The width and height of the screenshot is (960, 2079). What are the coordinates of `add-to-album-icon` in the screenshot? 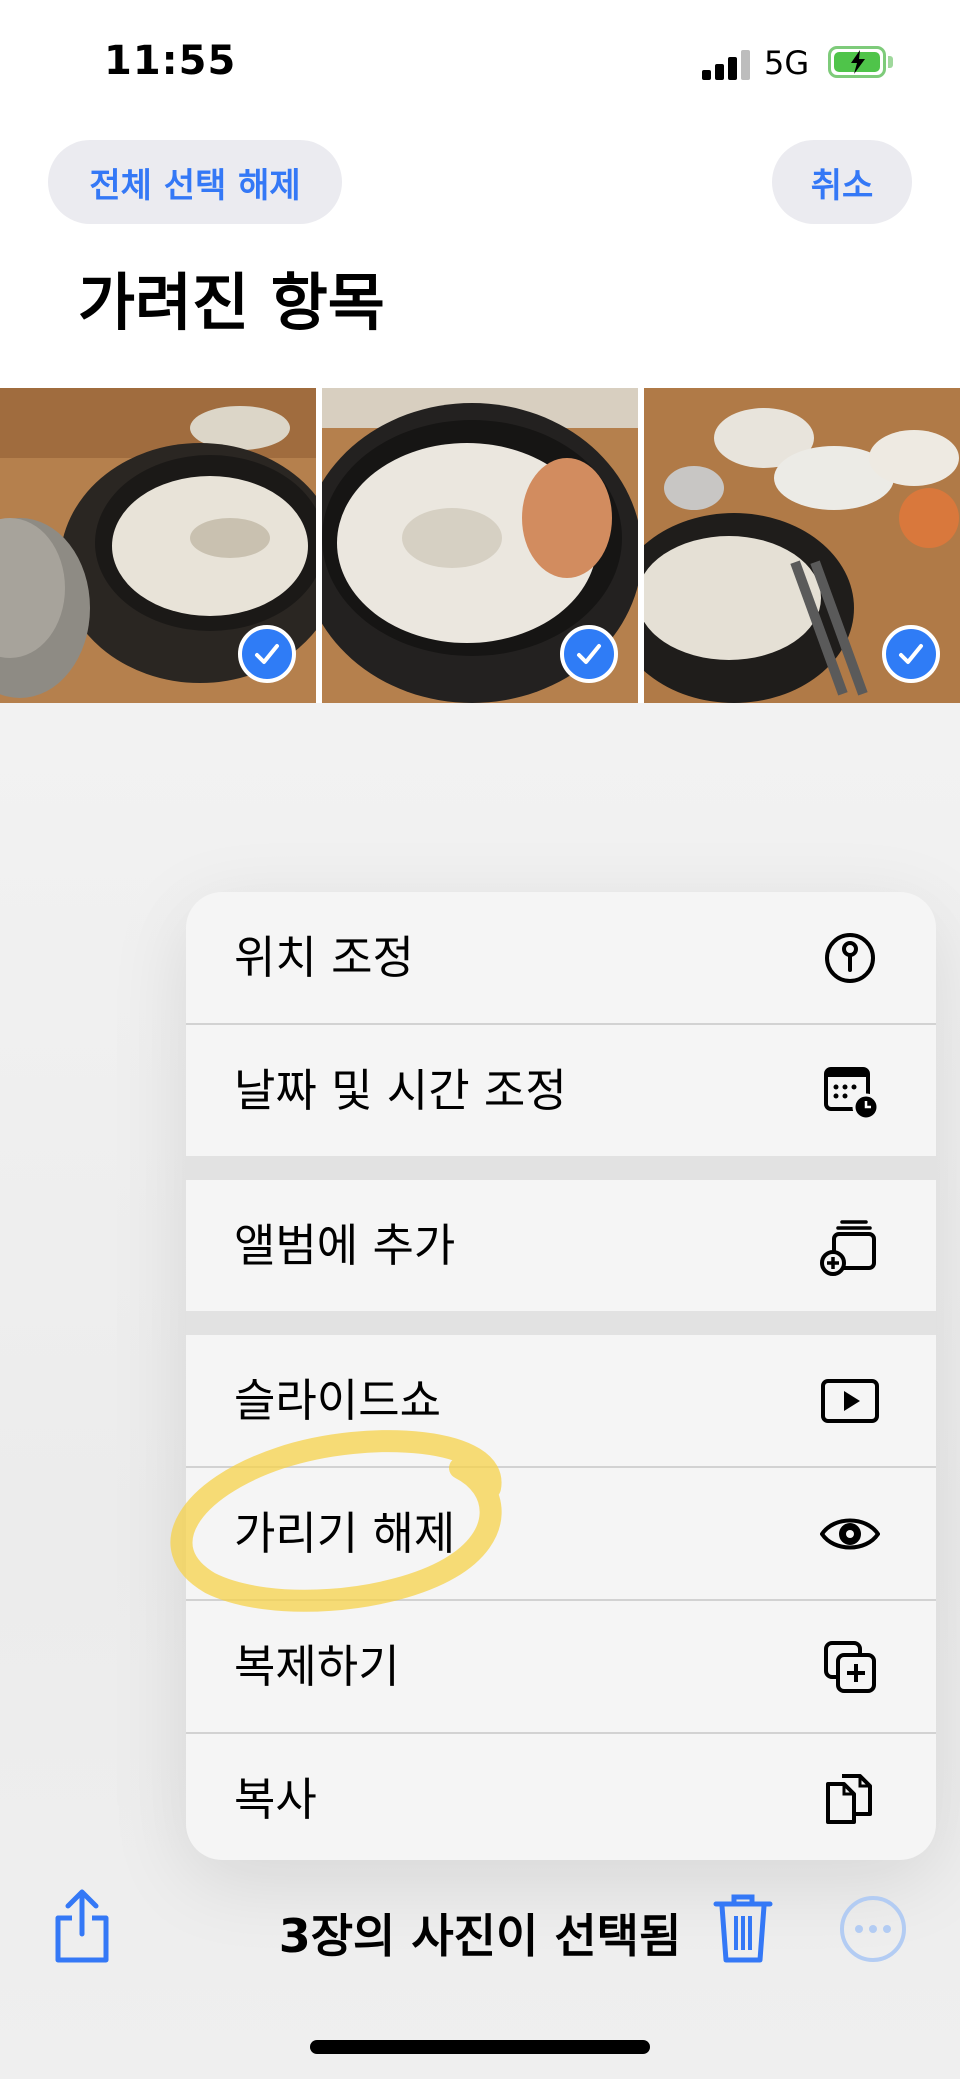 It's located at (848, 1248).